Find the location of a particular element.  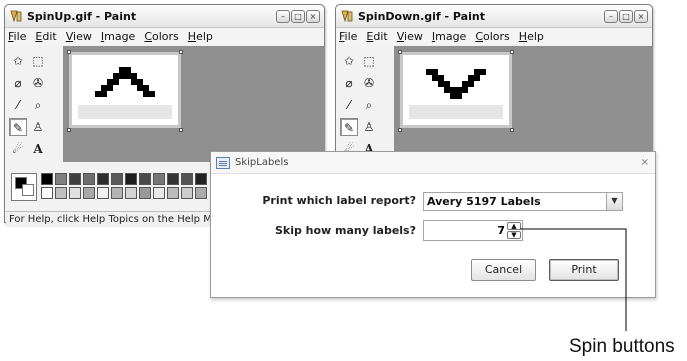

skip-count-value: 7 is located at coordinates (501, 230).